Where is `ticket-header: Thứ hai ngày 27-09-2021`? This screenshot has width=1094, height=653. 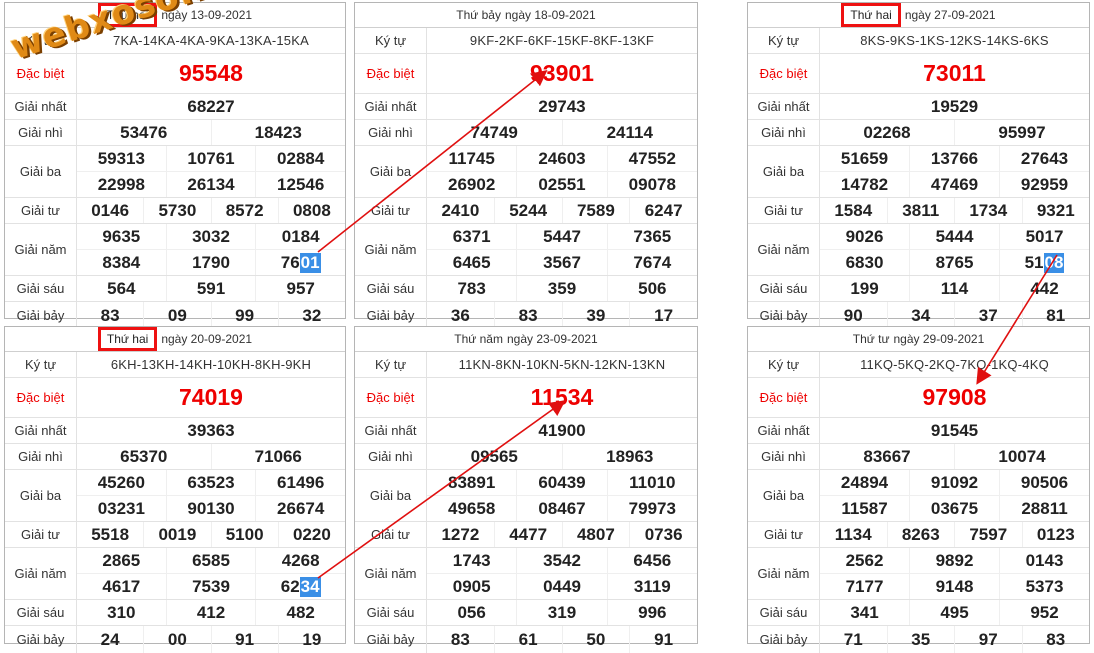
ticket-header: Thứ hai ngày 27-09-2021 is located at coordinates (918, 15).